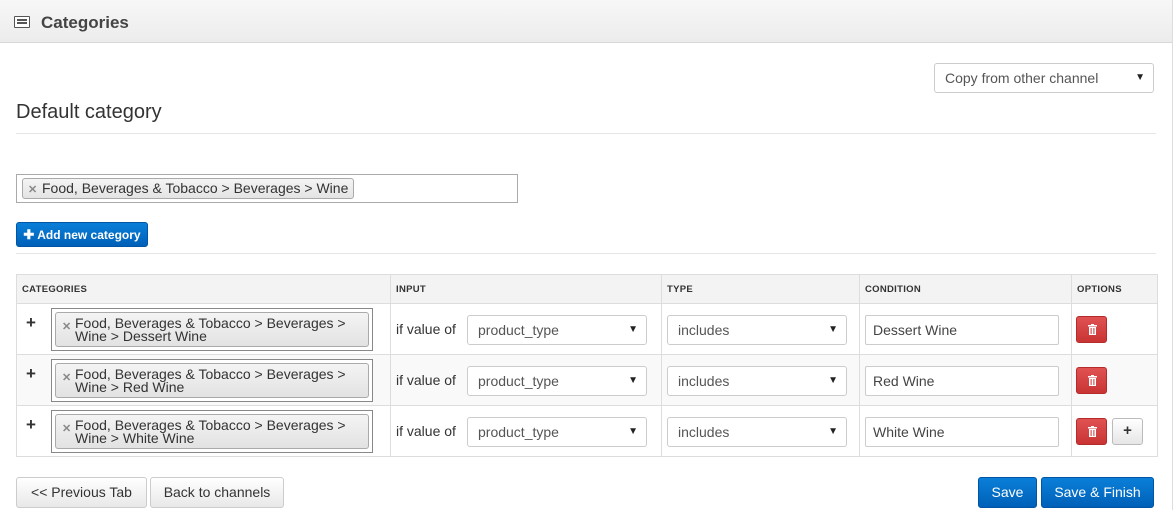 The image size is (1173, 510). I want to click on plus-icon: +, so click(1127, 430).